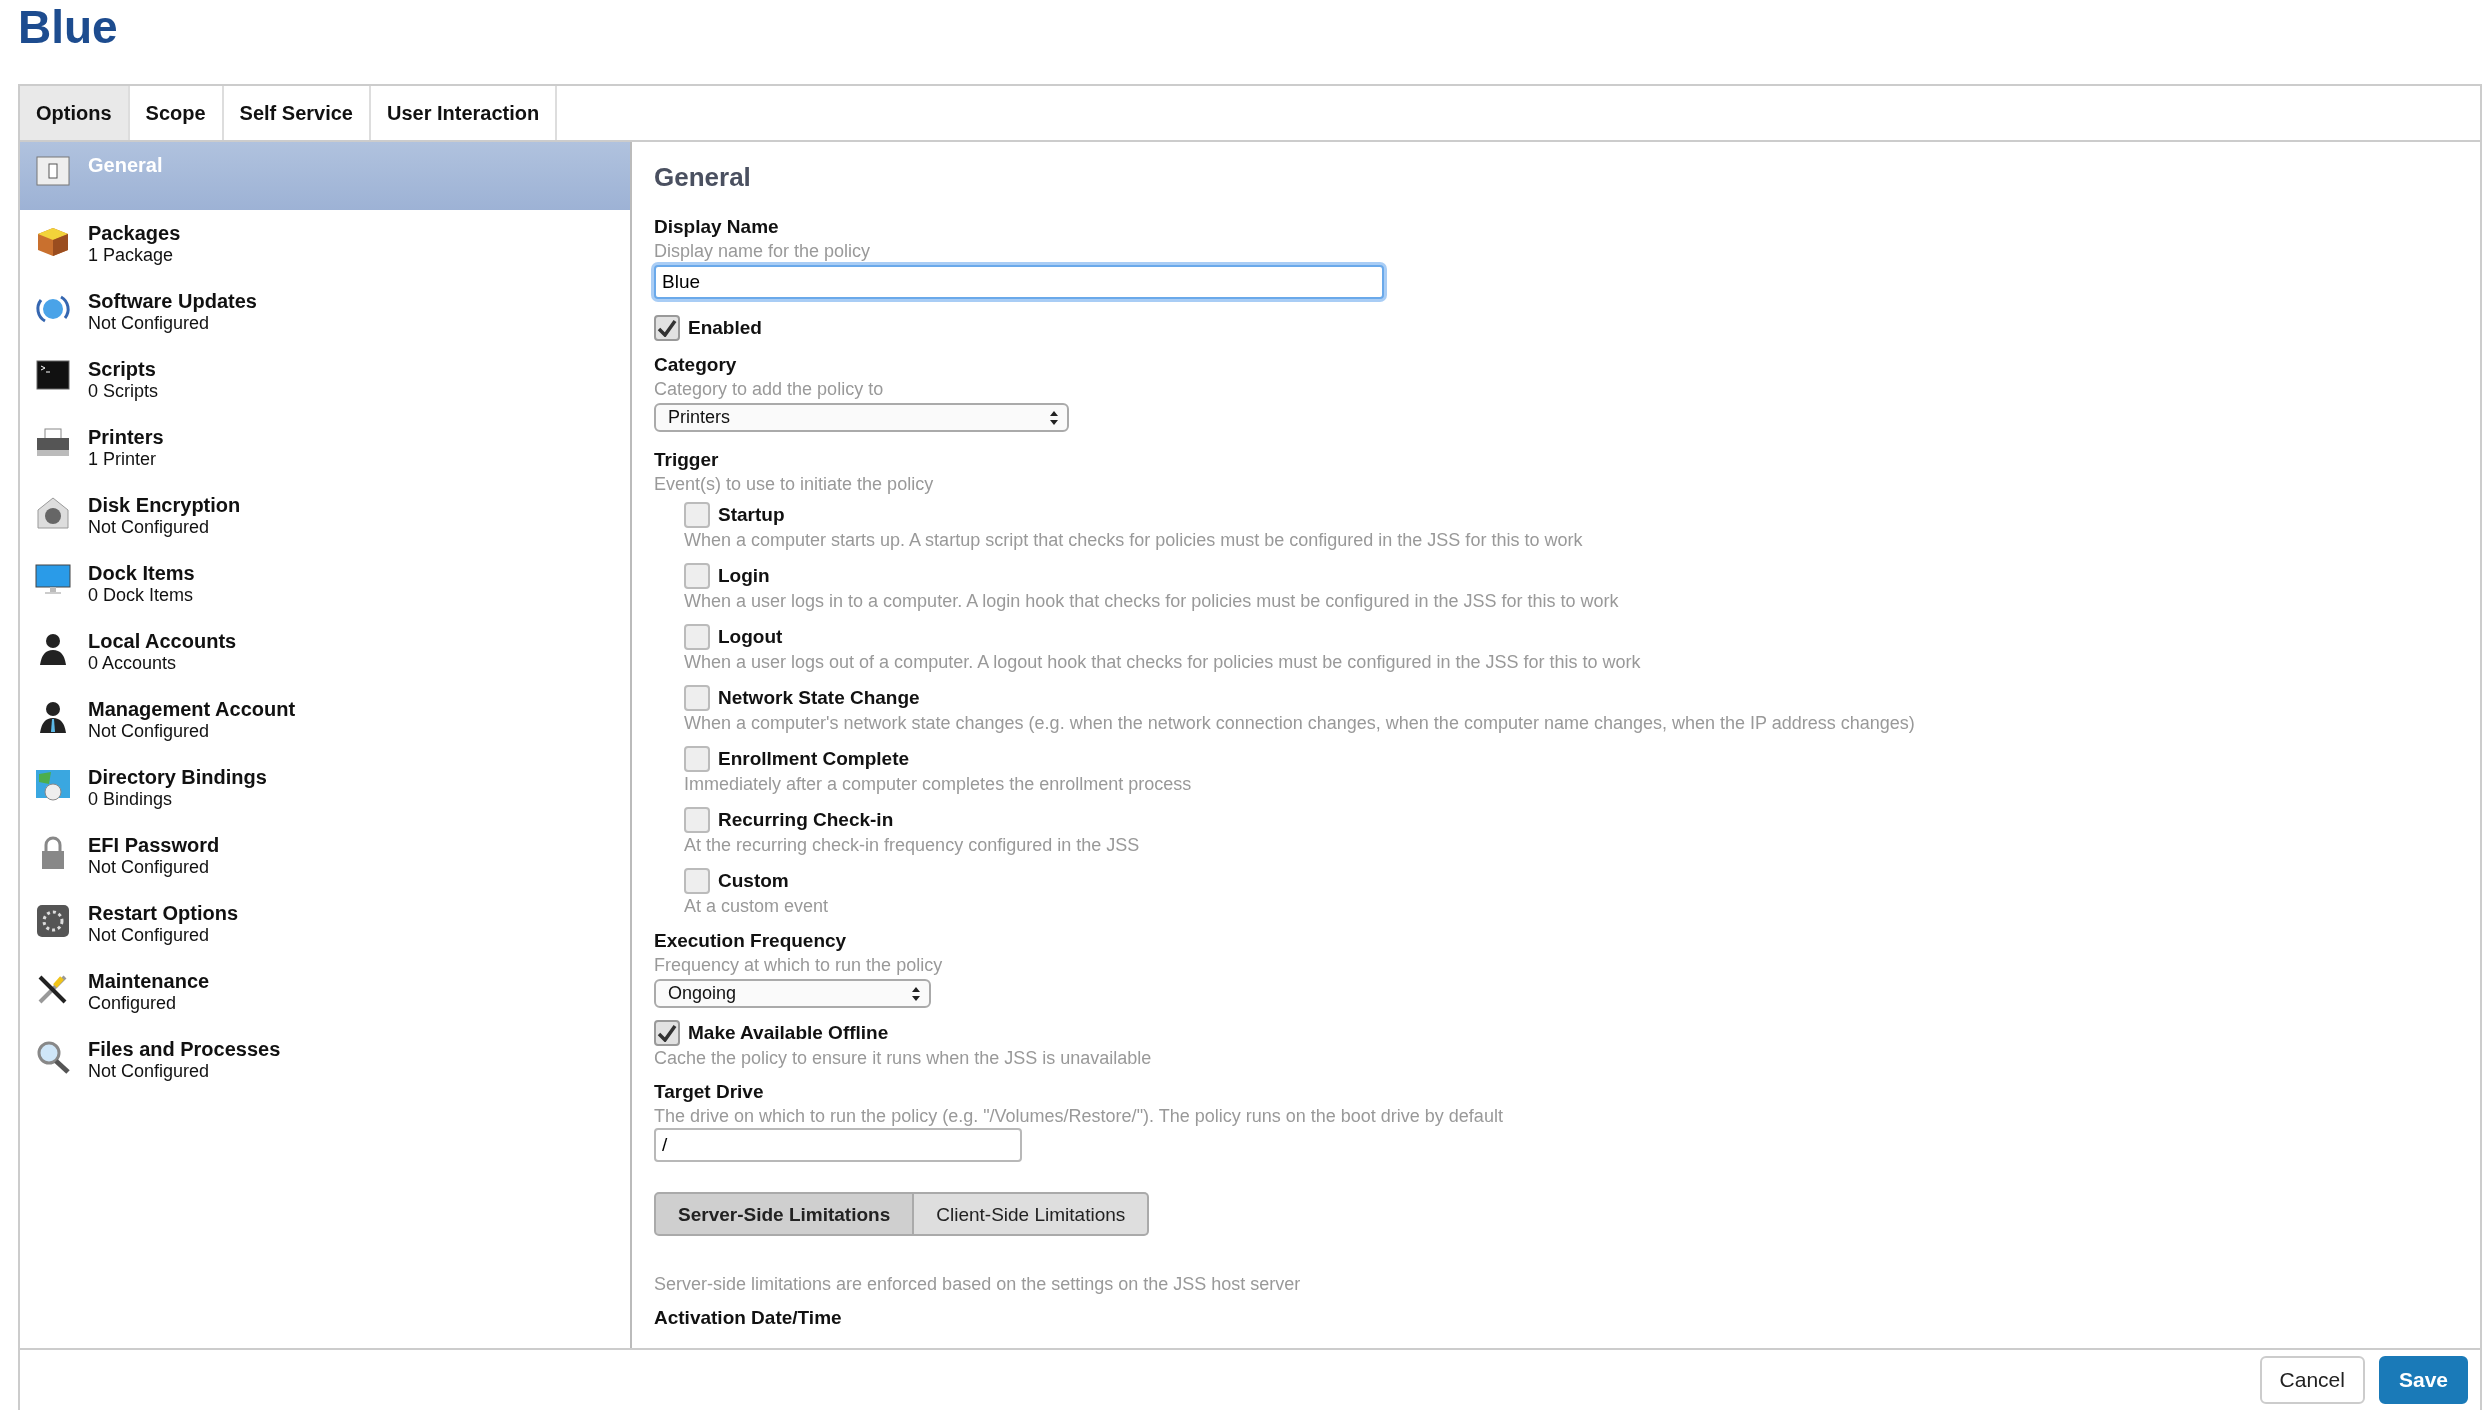 The width and height of the screenshot is (2482, 1410). I want to click on item-title: Disk Encryption, so click(164, 505).